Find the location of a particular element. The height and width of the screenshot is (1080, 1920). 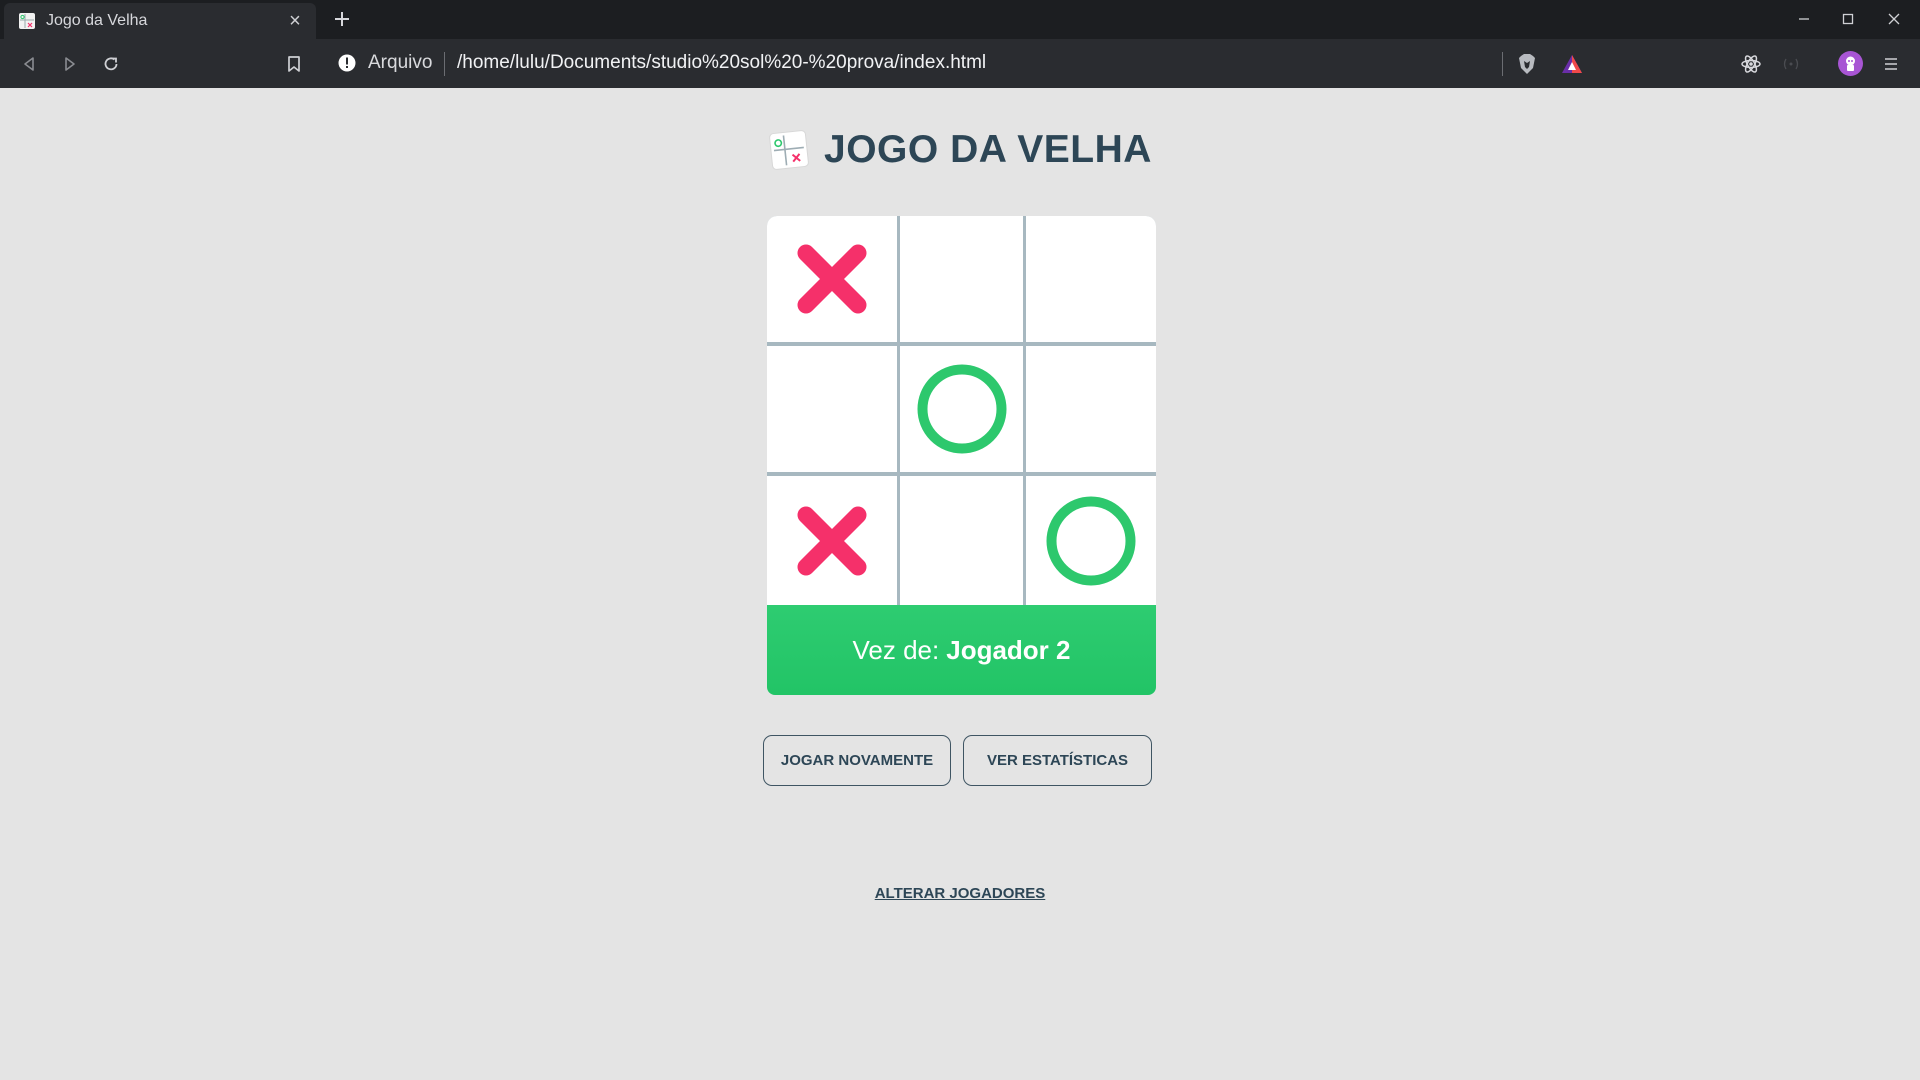

forward-icon is located at coordinates (70, 64).